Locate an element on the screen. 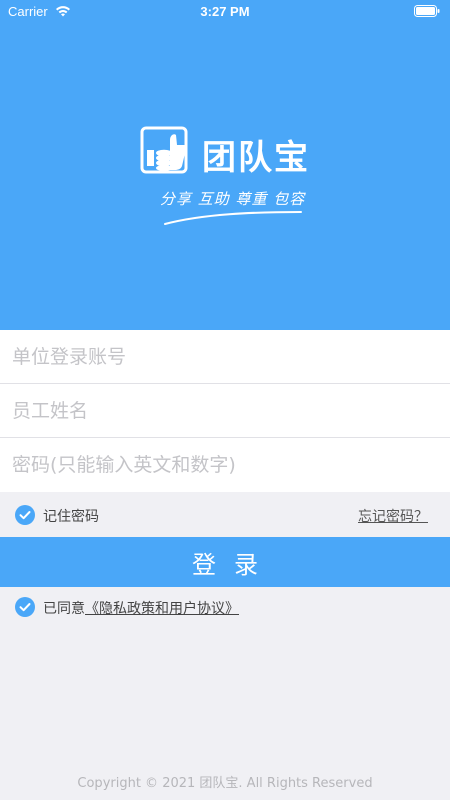 Image resolution: width=450 pixels, height=800 pixels. name-field-row is located at coordinates (225, 411).